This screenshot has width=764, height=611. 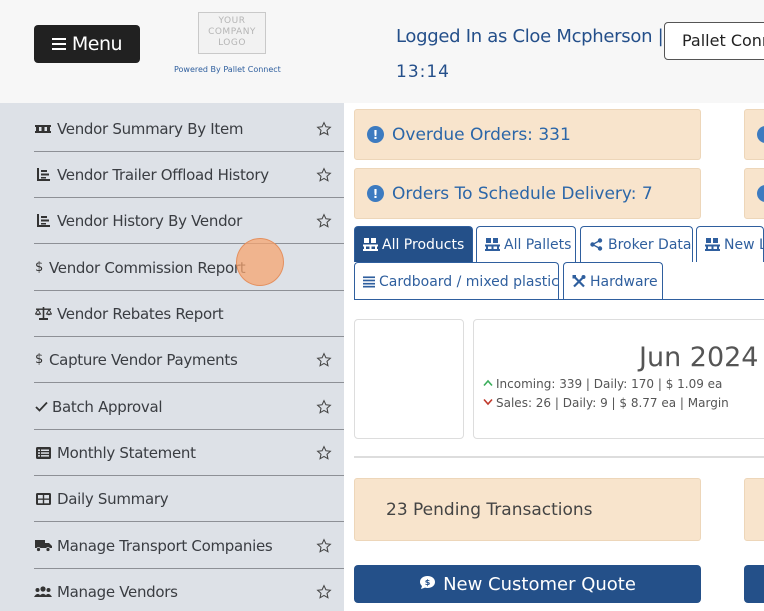 I want to click on company-select-button: Pallet Connect, so click(x=714, y=41).